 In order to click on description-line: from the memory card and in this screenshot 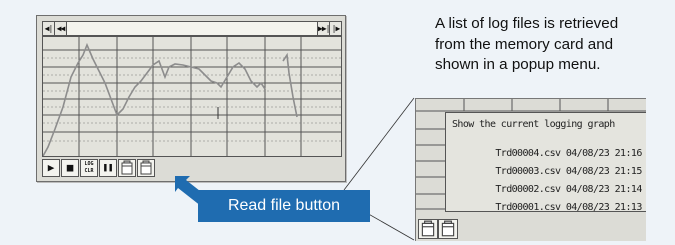, I will do `click(524, 44)`.